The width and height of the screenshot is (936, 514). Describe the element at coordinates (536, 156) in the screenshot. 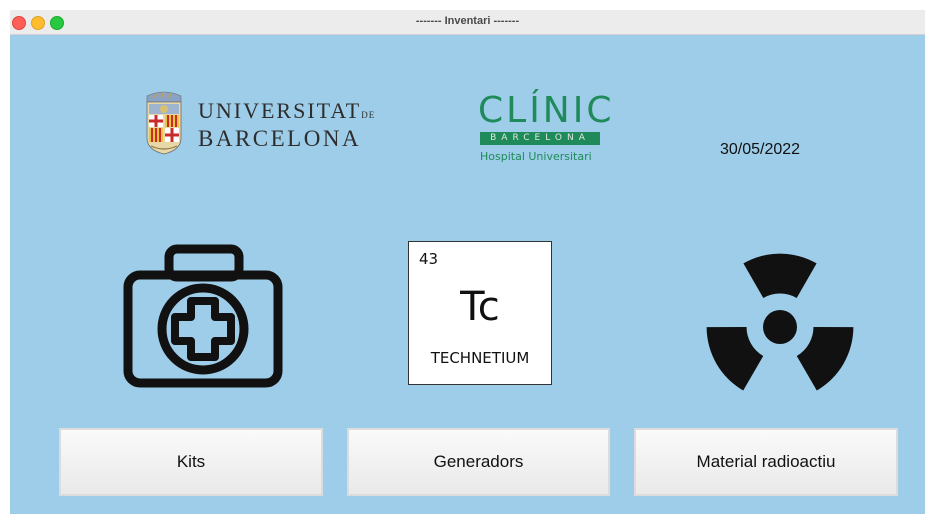

I see `hospital-subtitle: Hospital Universitari` at that location.